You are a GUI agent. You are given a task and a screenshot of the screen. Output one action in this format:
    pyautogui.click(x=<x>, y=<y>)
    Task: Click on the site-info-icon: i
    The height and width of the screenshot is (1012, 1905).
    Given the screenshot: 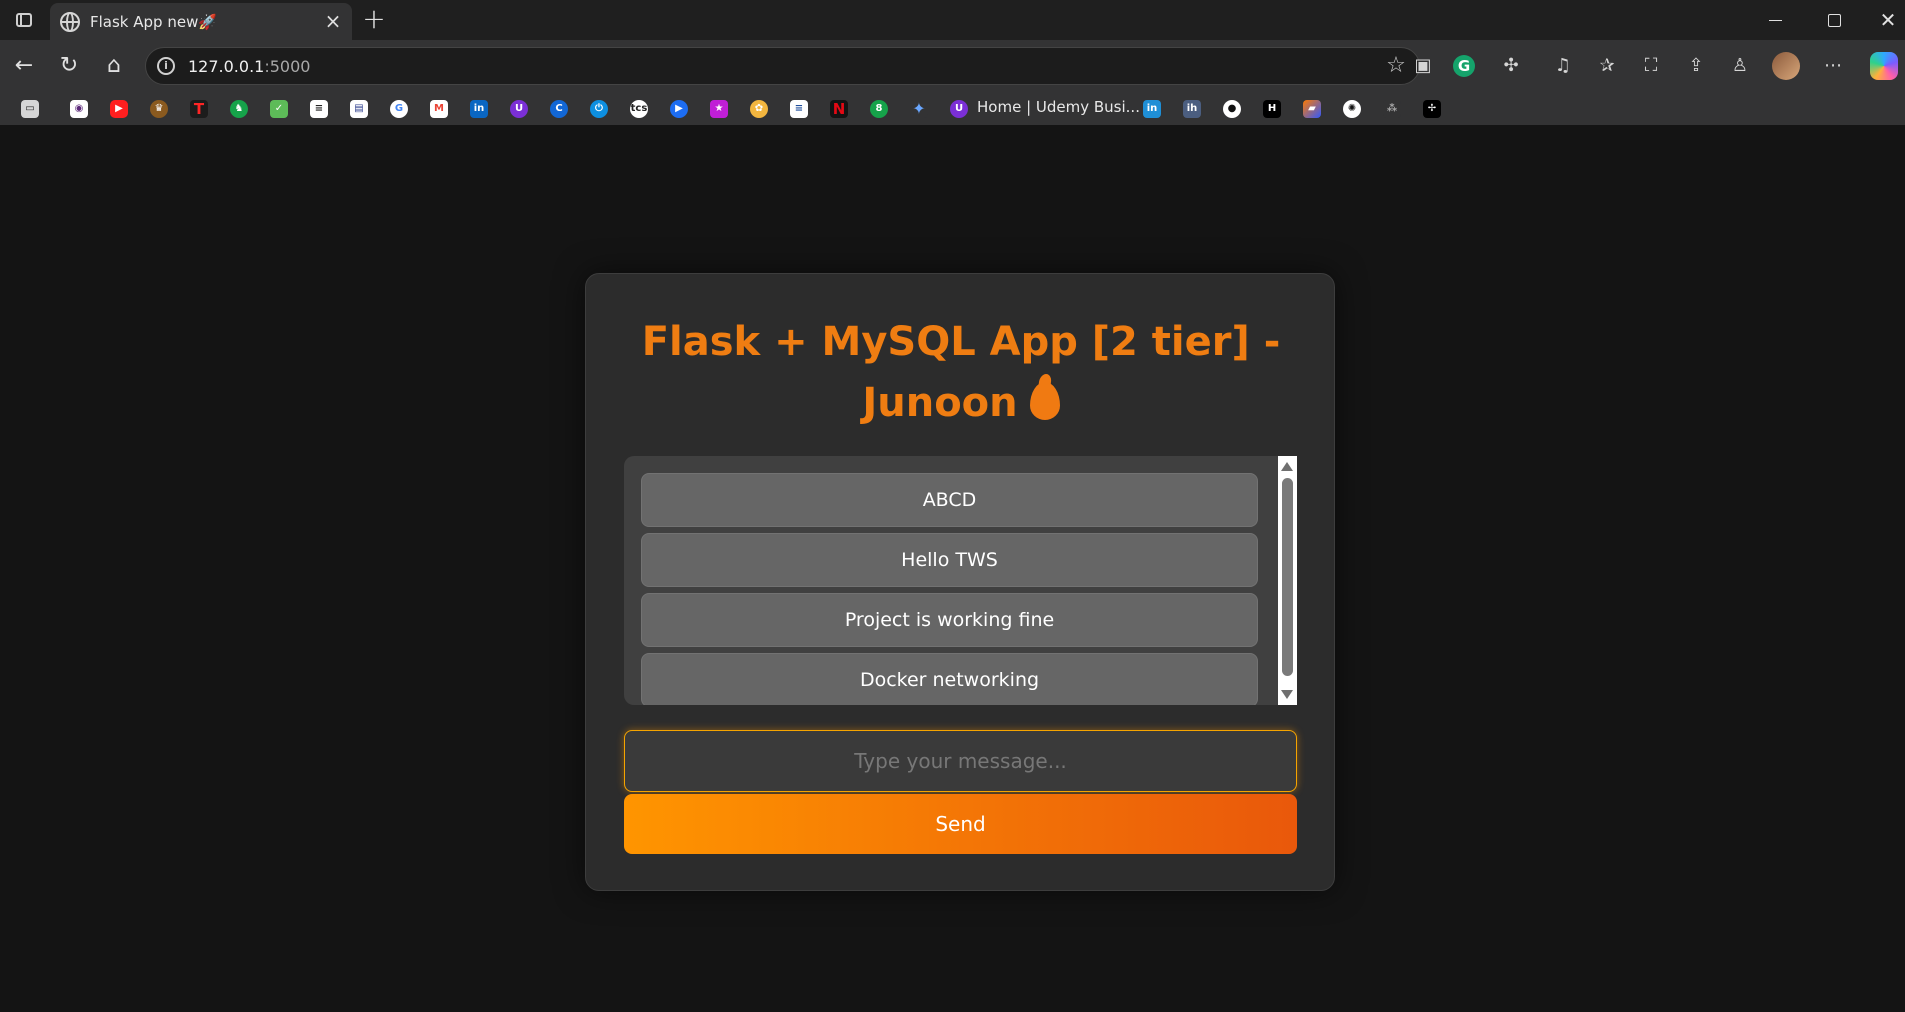 What is the action you would take?
    pyautogui.click(x=166, y=66)
    